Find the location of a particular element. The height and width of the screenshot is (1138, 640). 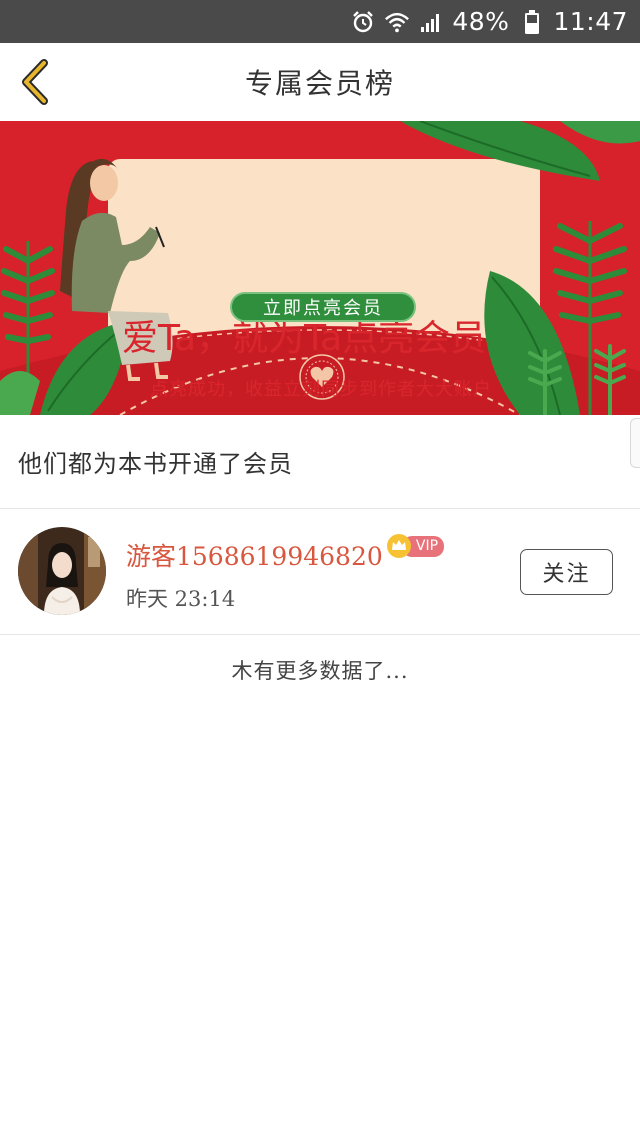

member-row: 游客1568619946820 VIP 昨天 23:14 关注 is located at coordinates (320, 572).